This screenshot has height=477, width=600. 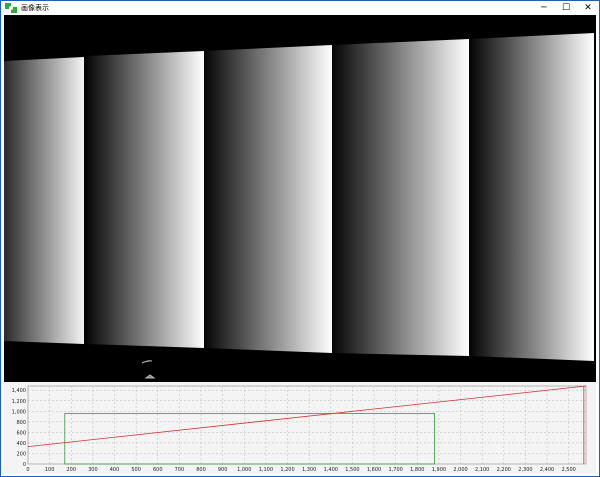 What do you see at coordinates (460, 470) in the screenshot?
I see `x-tick-label: 2,000` at bounding box center [460, 470].